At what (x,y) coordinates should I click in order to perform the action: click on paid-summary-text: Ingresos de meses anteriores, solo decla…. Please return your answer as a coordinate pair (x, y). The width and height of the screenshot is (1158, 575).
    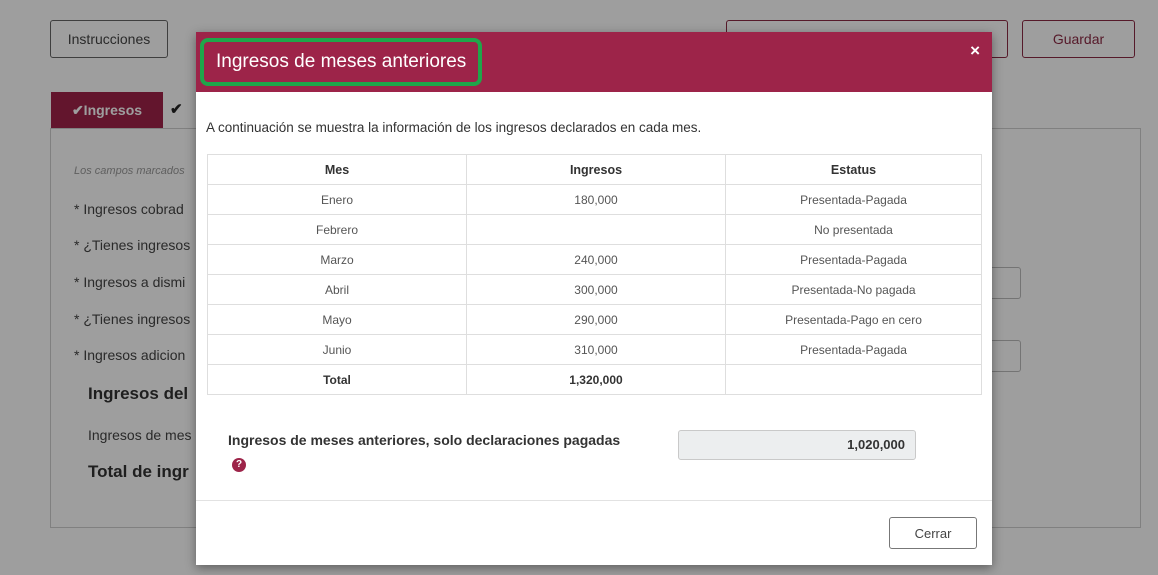
    Looking at the image, I should click on (424, 440).